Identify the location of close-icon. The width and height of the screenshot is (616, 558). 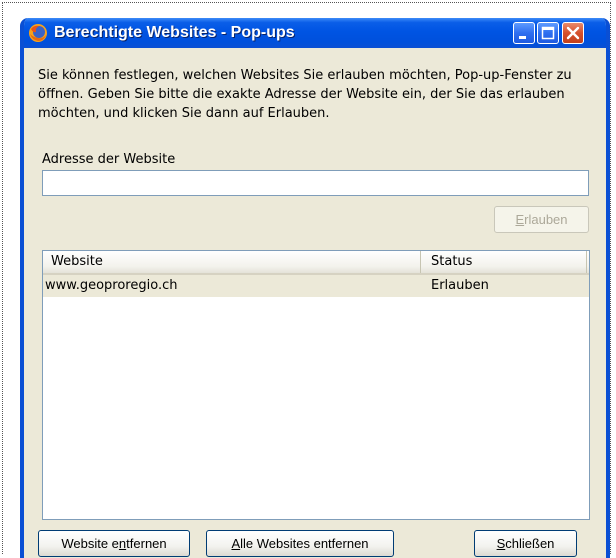
(573, 33).